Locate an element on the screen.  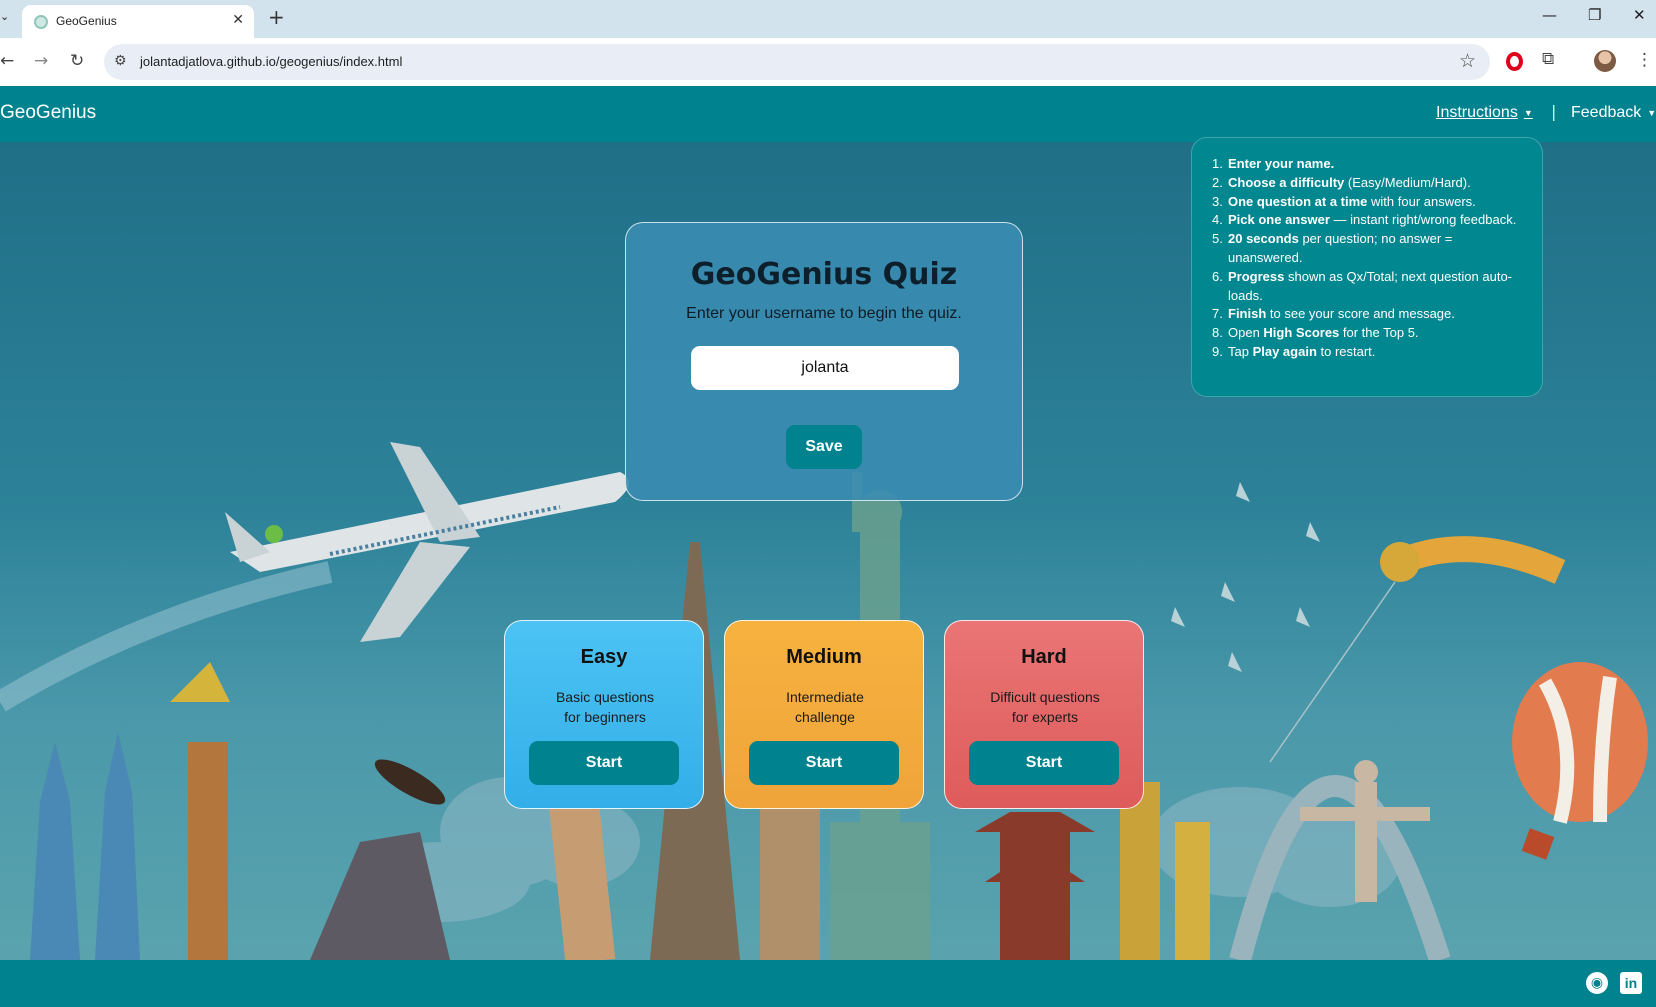
instruction-item: 7. Finish to see your score and message. is located at coordinates (1367, 314).